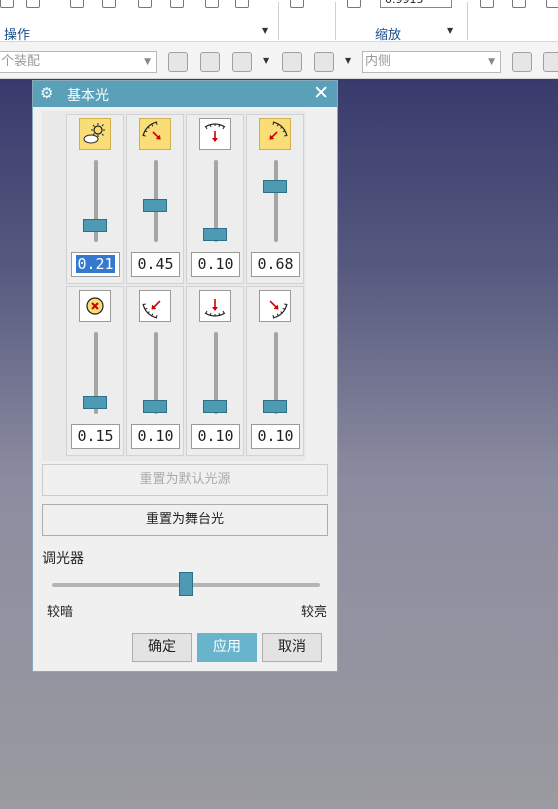  Describe the element at coordinates (47, 93) in the screenshot. I see `gear-icon: ⚙` at that location.